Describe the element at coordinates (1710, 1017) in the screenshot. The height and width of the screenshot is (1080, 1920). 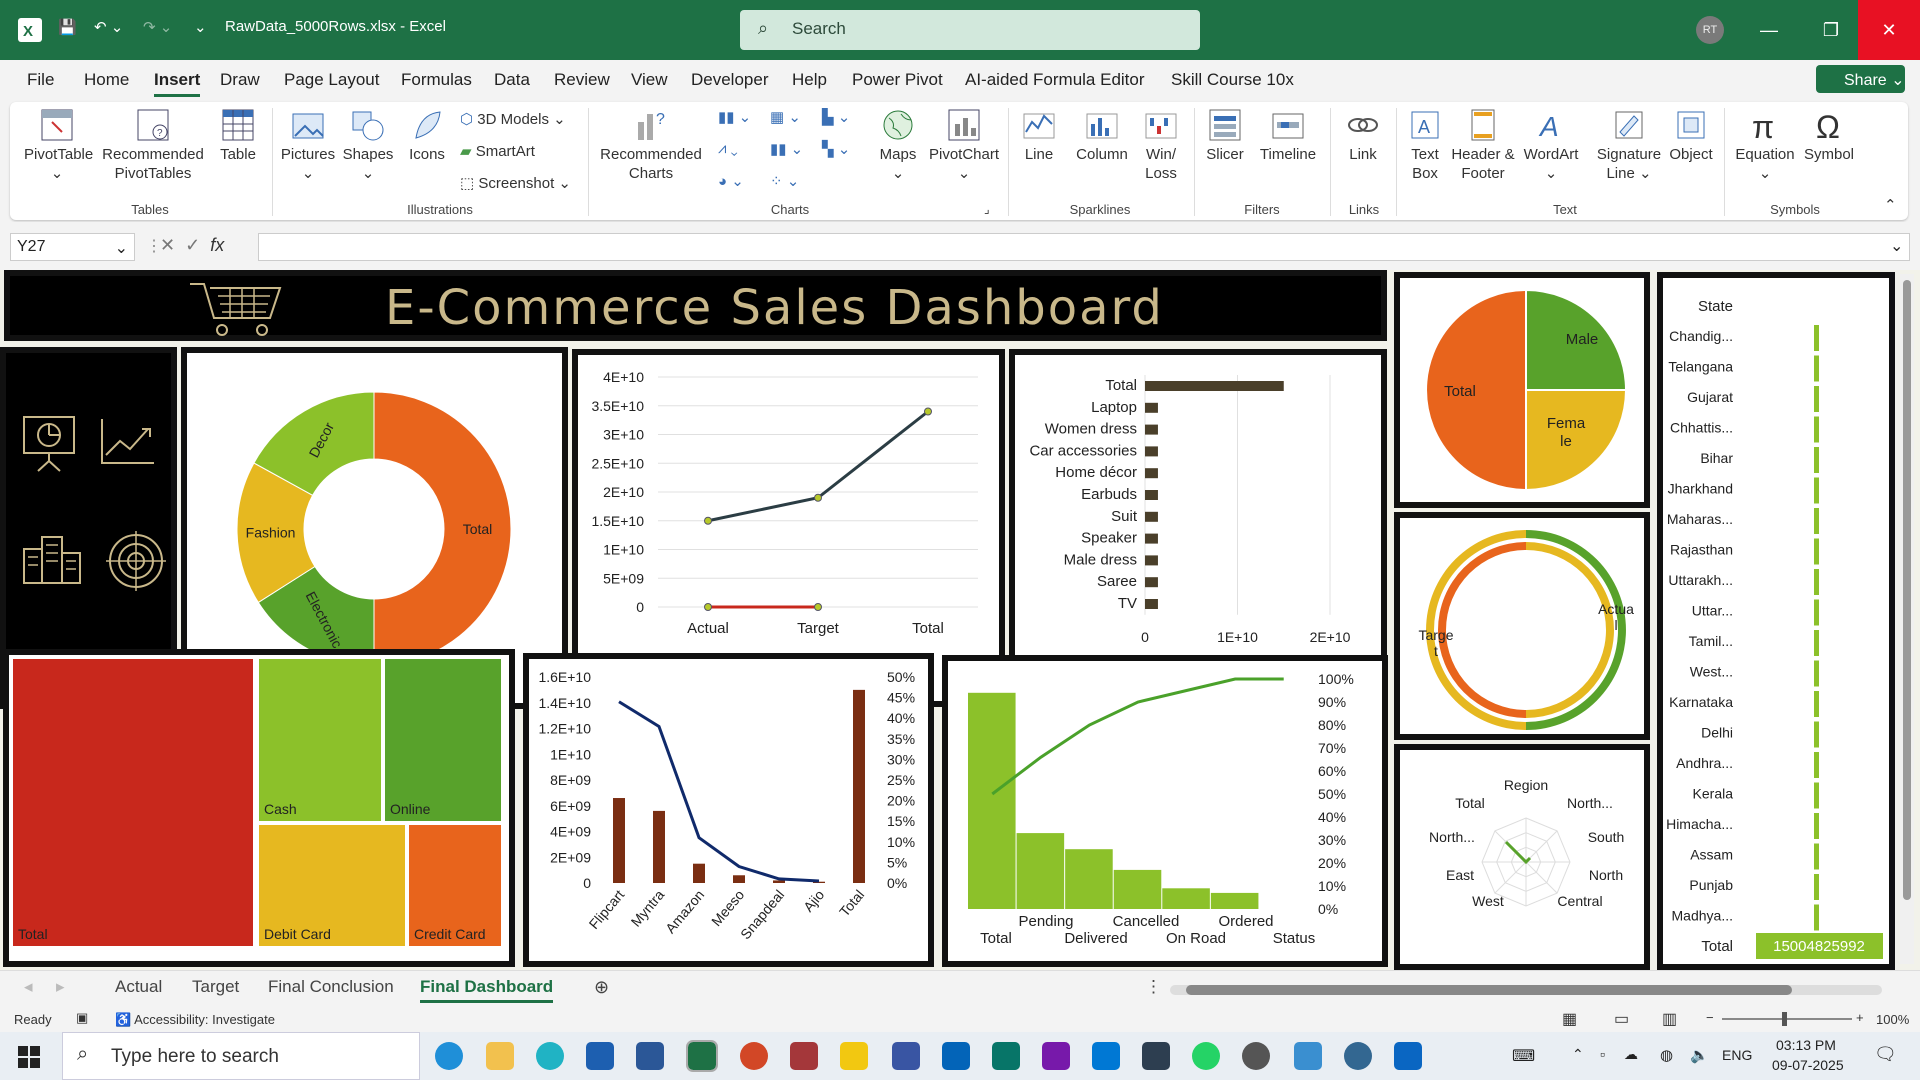
I see `zoom-out-icon: −` at that location.